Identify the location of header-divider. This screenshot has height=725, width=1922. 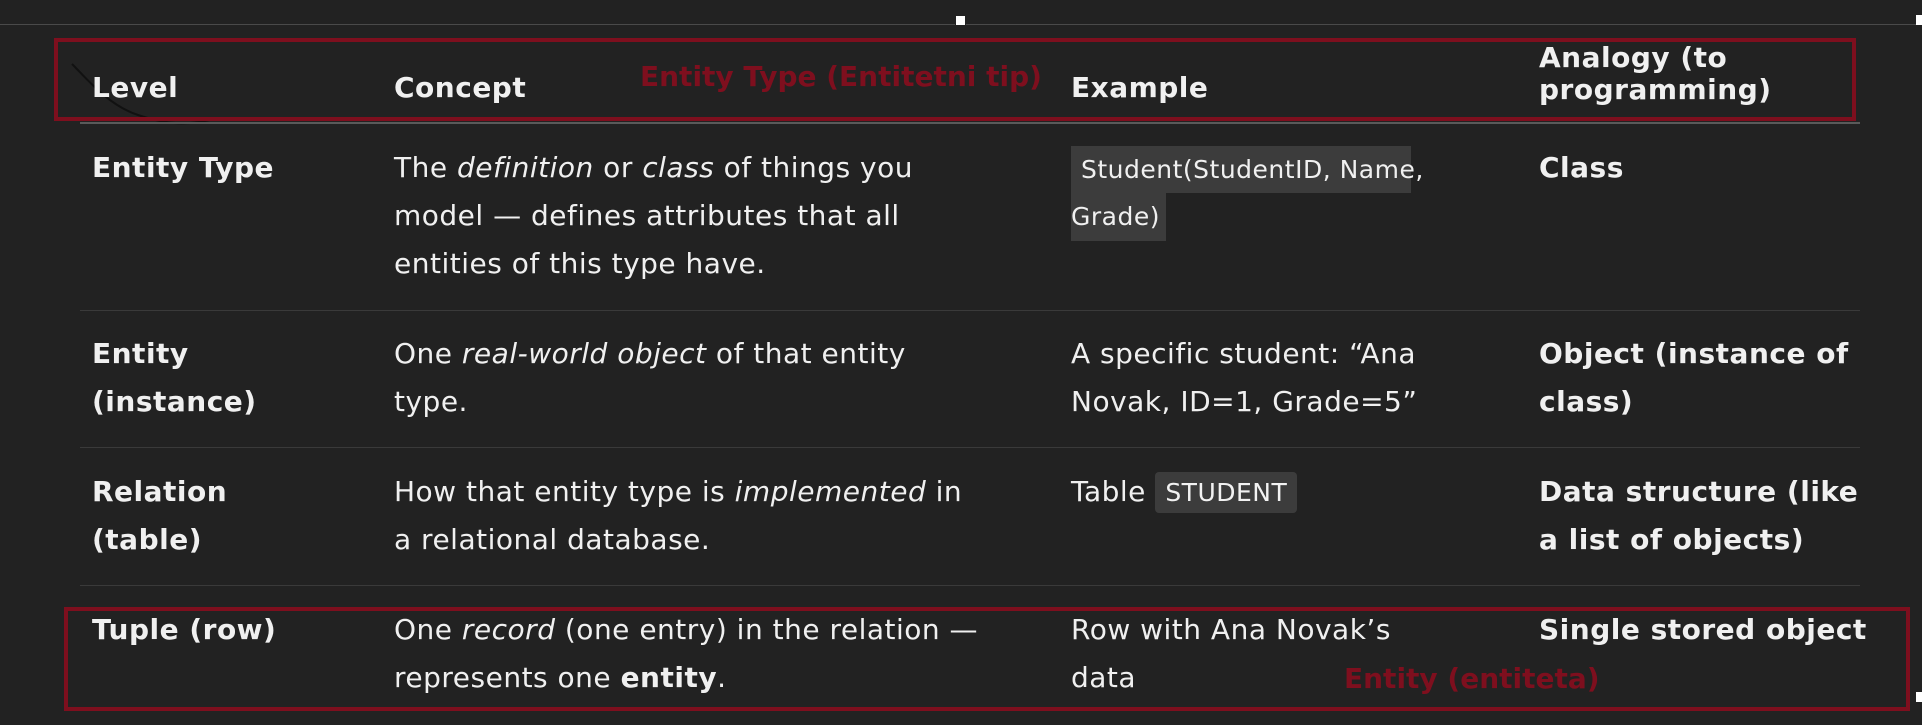
(970, 123).